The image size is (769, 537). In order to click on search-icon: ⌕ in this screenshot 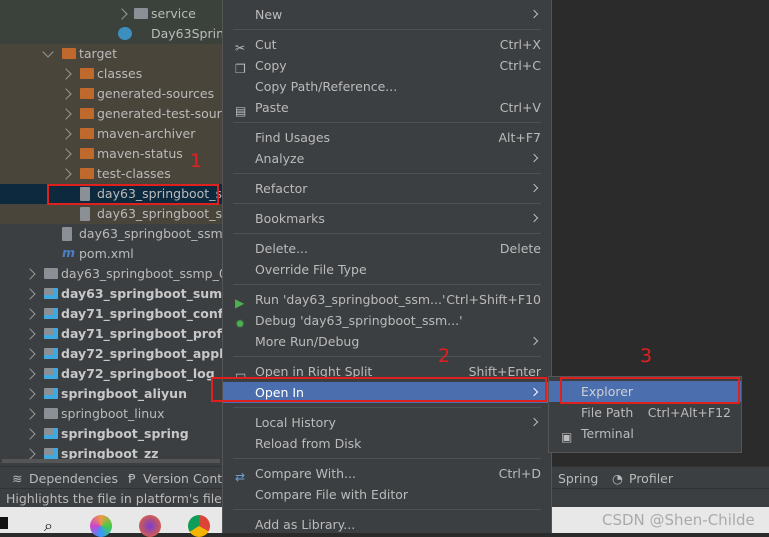, I will do `click(48, 526)`.